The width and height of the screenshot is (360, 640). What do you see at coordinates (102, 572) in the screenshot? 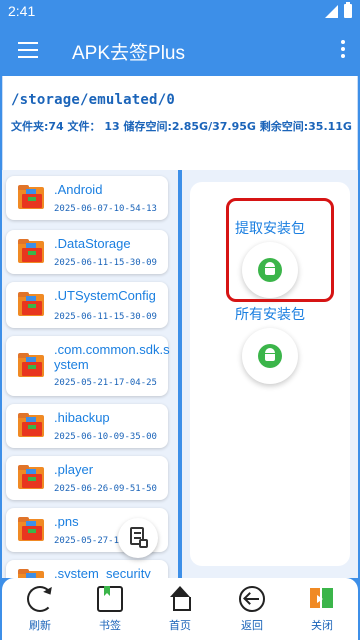
I see `file-name: .system_security` at bounding box center [102, 572].